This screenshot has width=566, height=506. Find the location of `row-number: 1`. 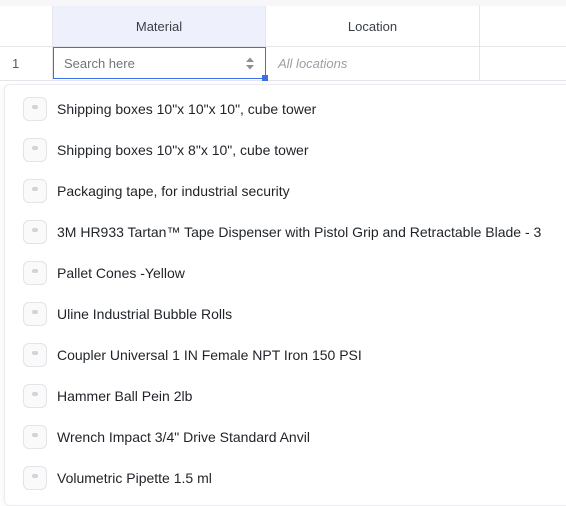

row-number: 1 is located at coordinates (26, 63).